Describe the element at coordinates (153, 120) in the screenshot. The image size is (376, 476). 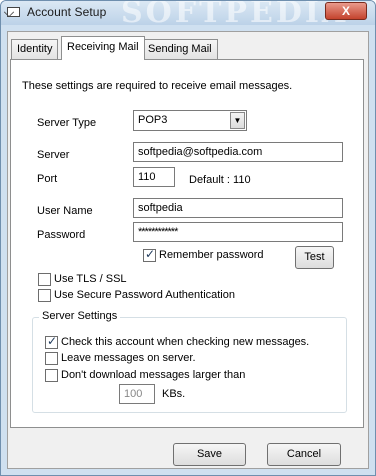
I see `server-type-value: POP3` at that location.